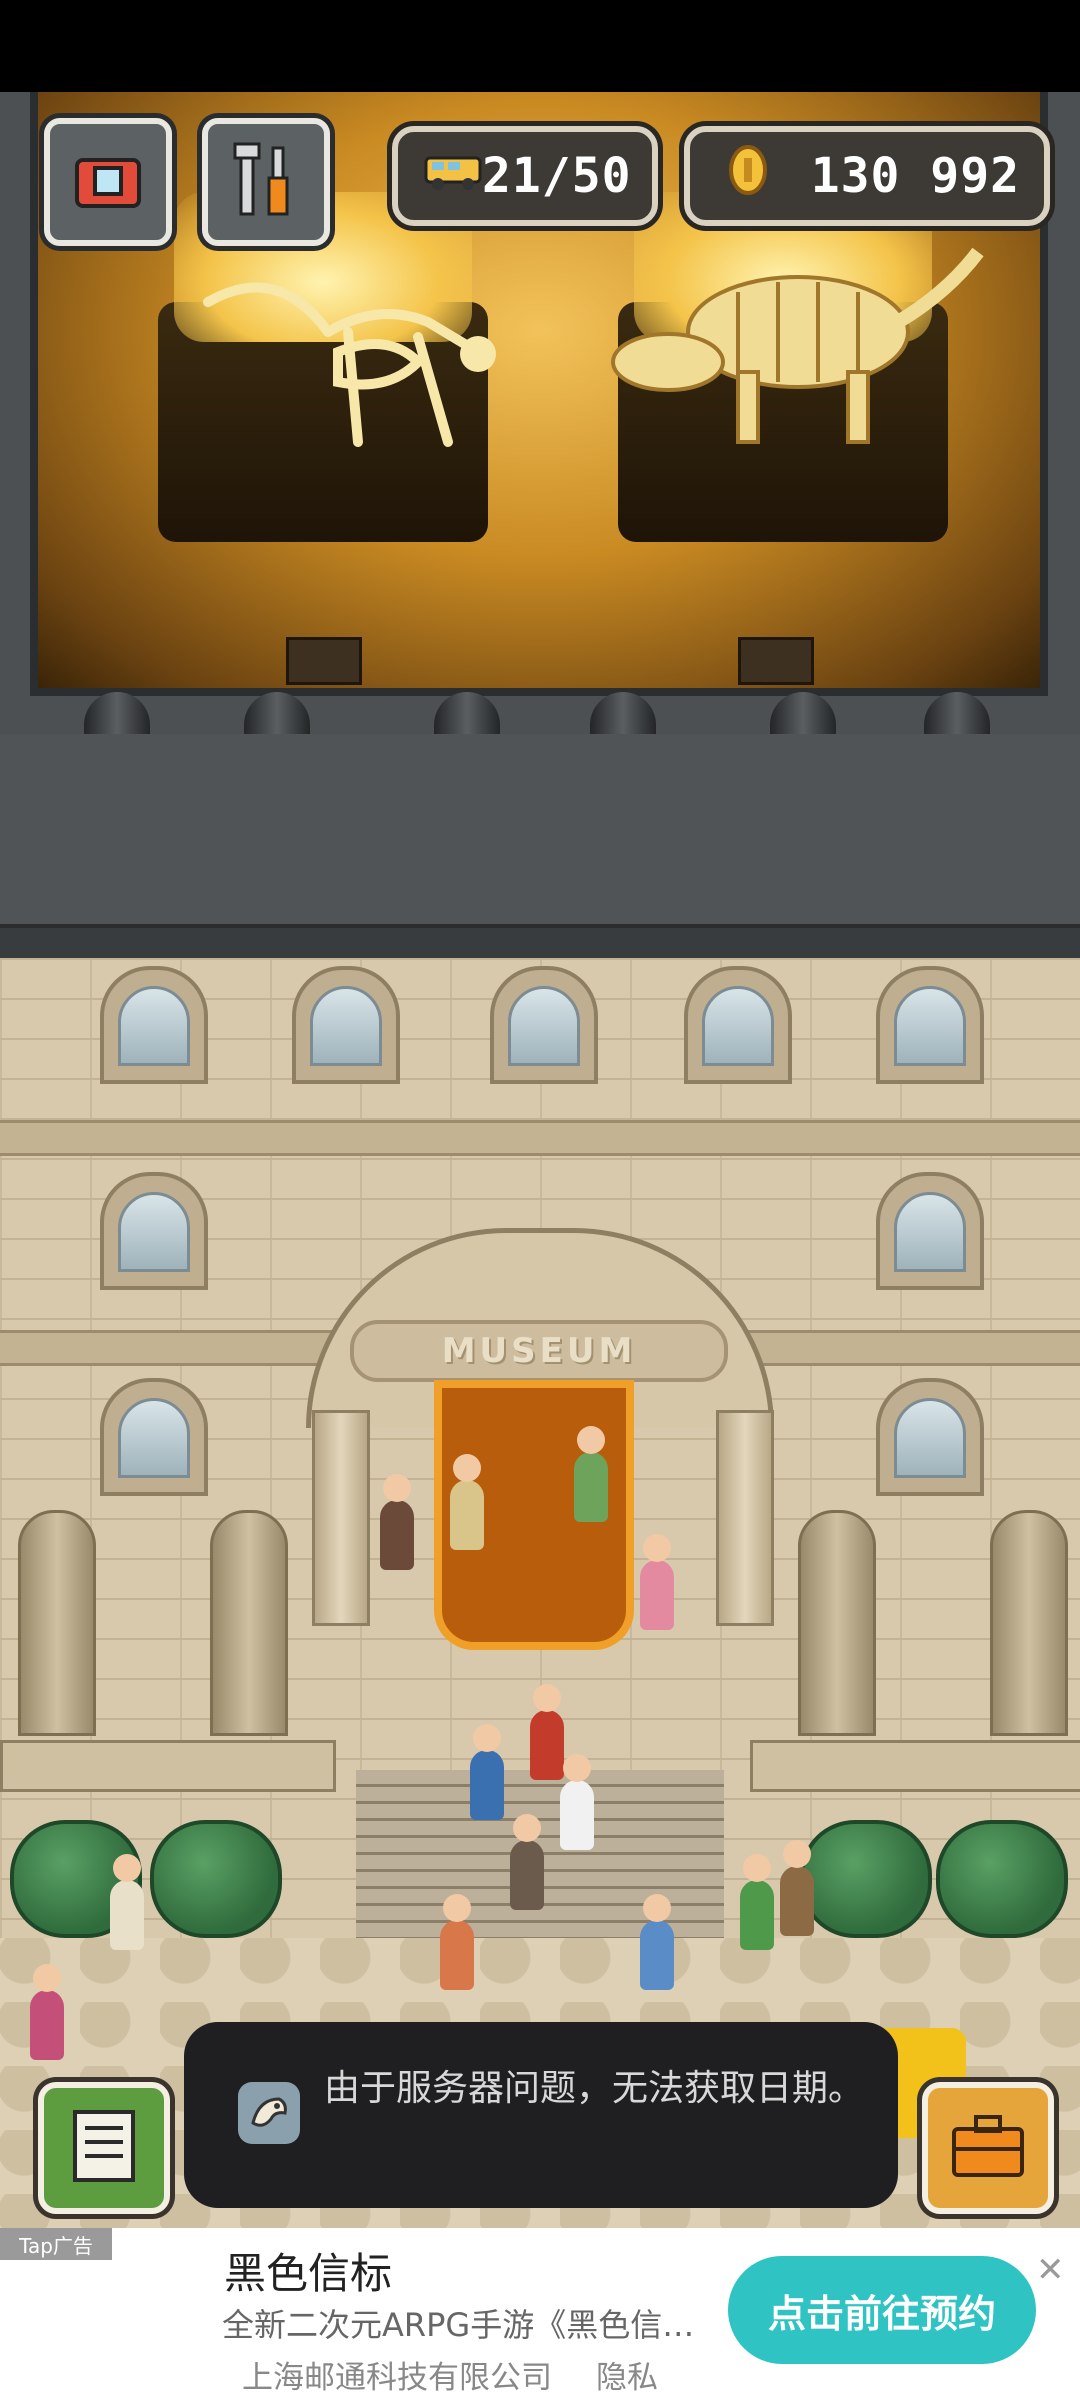  I want to click on close-icon: ✕, so click(1050, 2270).